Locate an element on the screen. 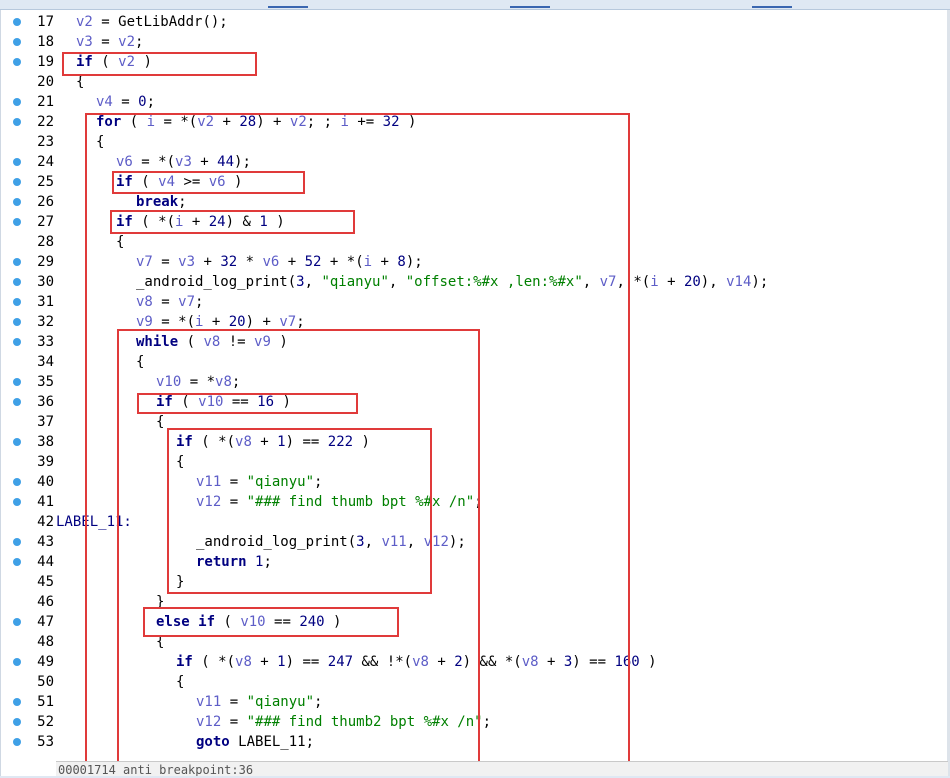 The image size is (950, 778). code-line: 17 v2 = GetLibAddr(); is located at coordinates (470, 22).